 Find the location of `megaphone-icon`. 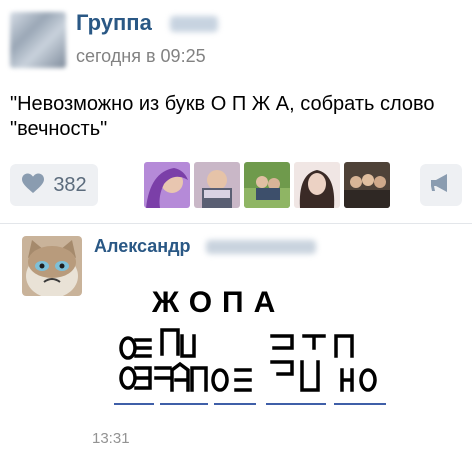

megaphone-icon is located at coordinates (441, 185).